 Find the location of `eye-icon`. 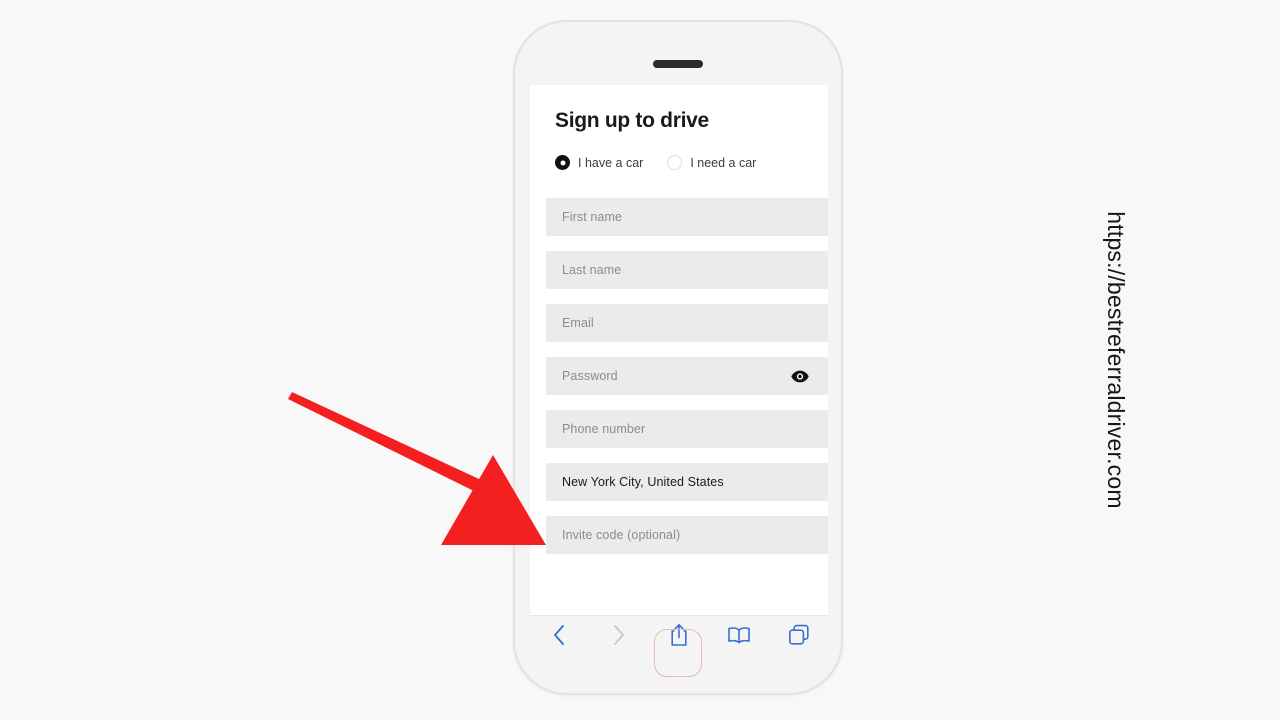

eye-icon is located at coordinates (800, 376).